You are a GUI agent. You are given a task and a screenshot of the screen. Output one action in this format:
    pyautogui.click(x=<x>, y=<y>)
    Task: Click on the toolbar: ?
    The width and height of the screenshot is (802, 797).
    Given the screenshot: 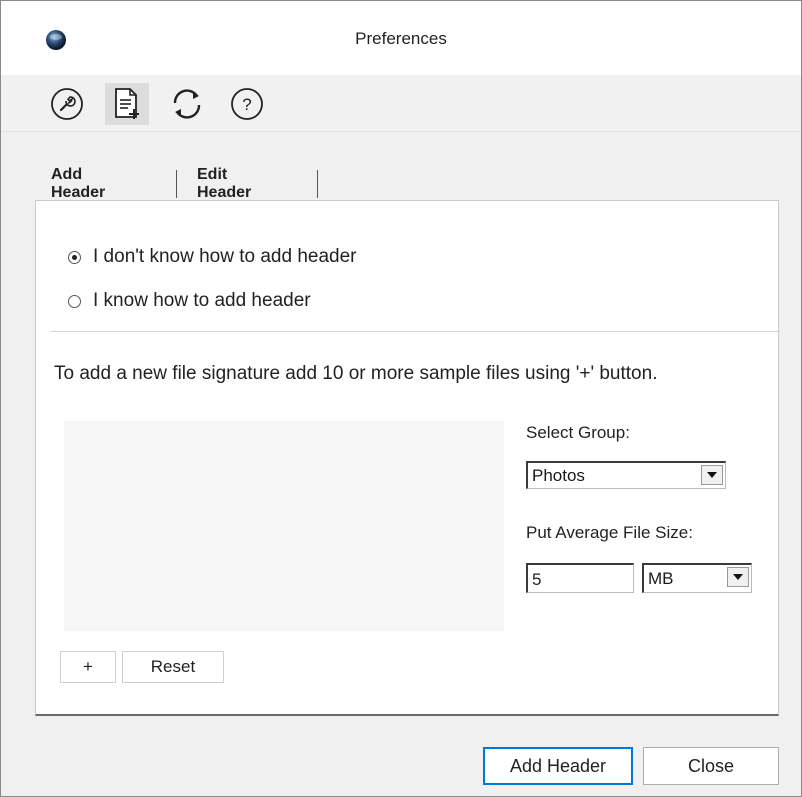 What is the action you would take?
    pyautogui.click(x=401, y=103)
    